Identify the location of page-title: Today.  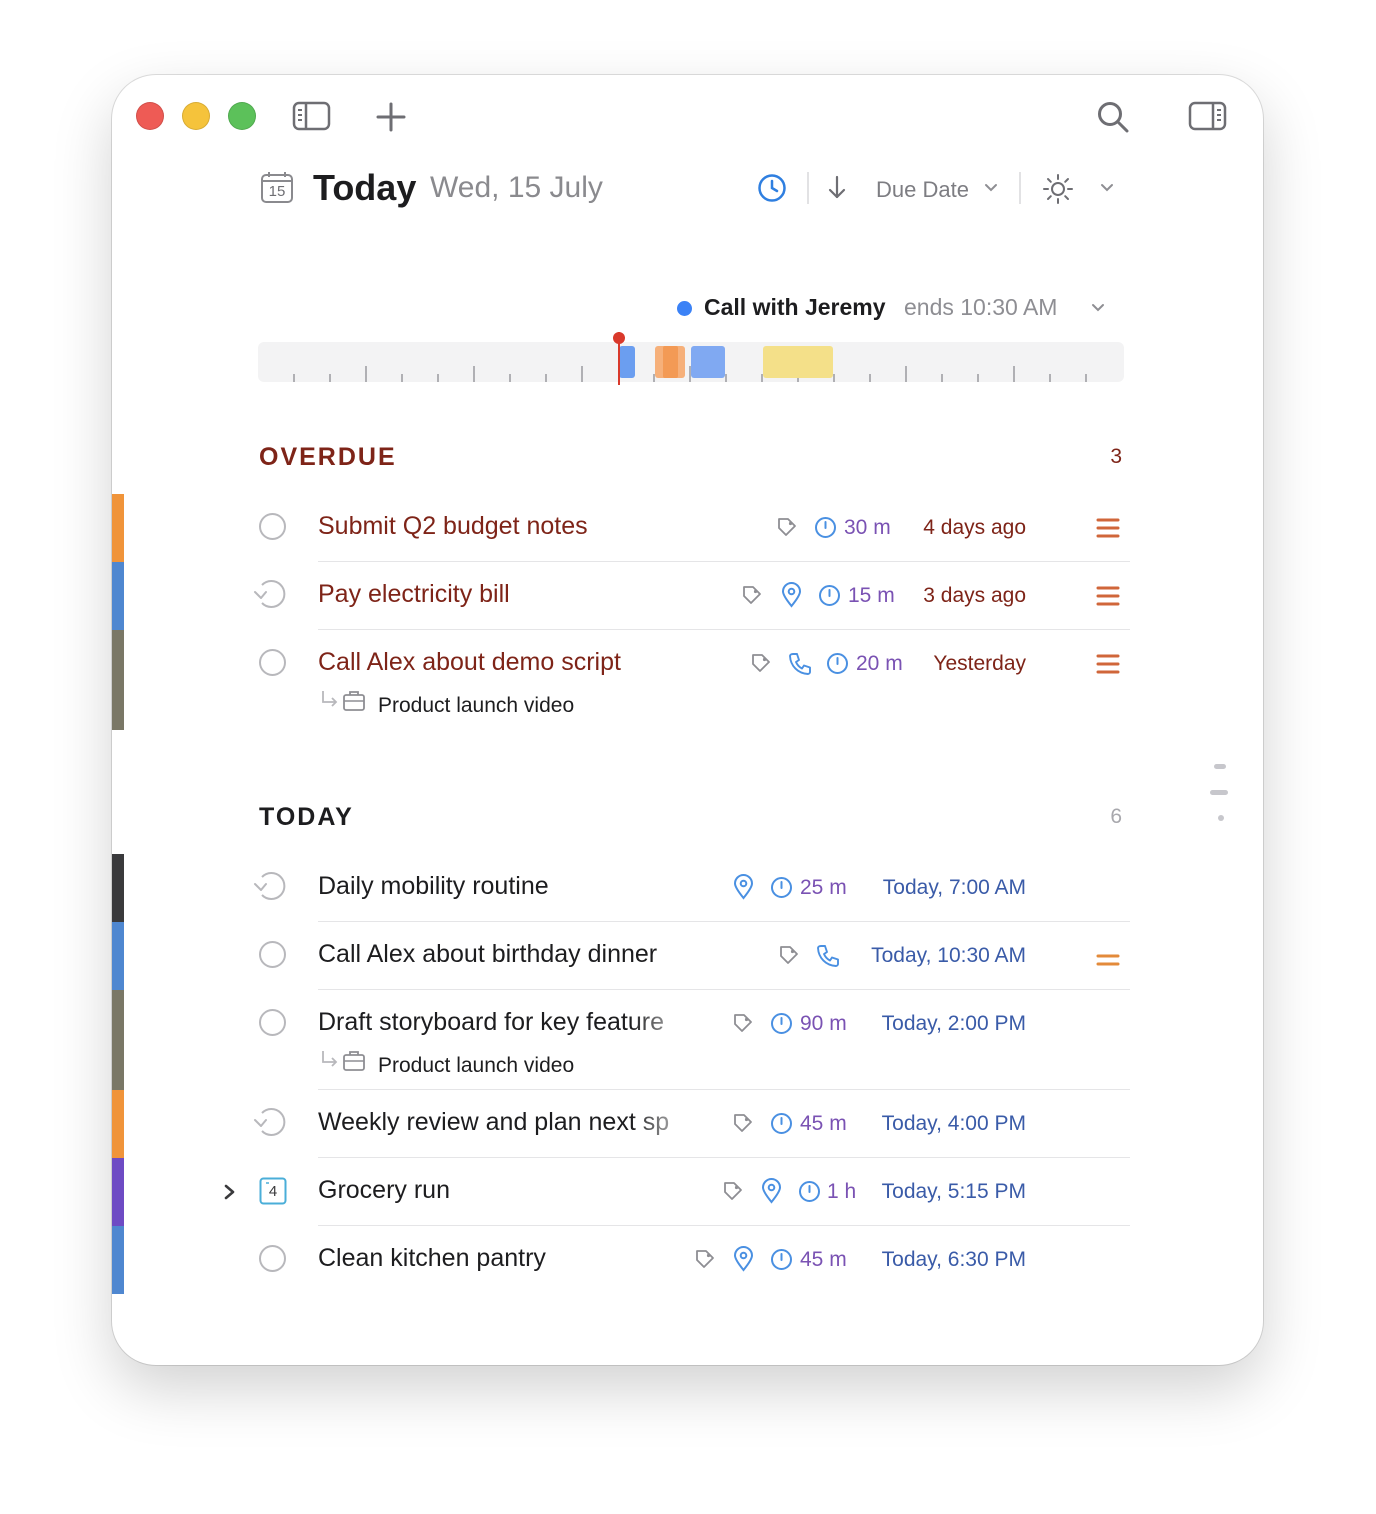
(365, 187).